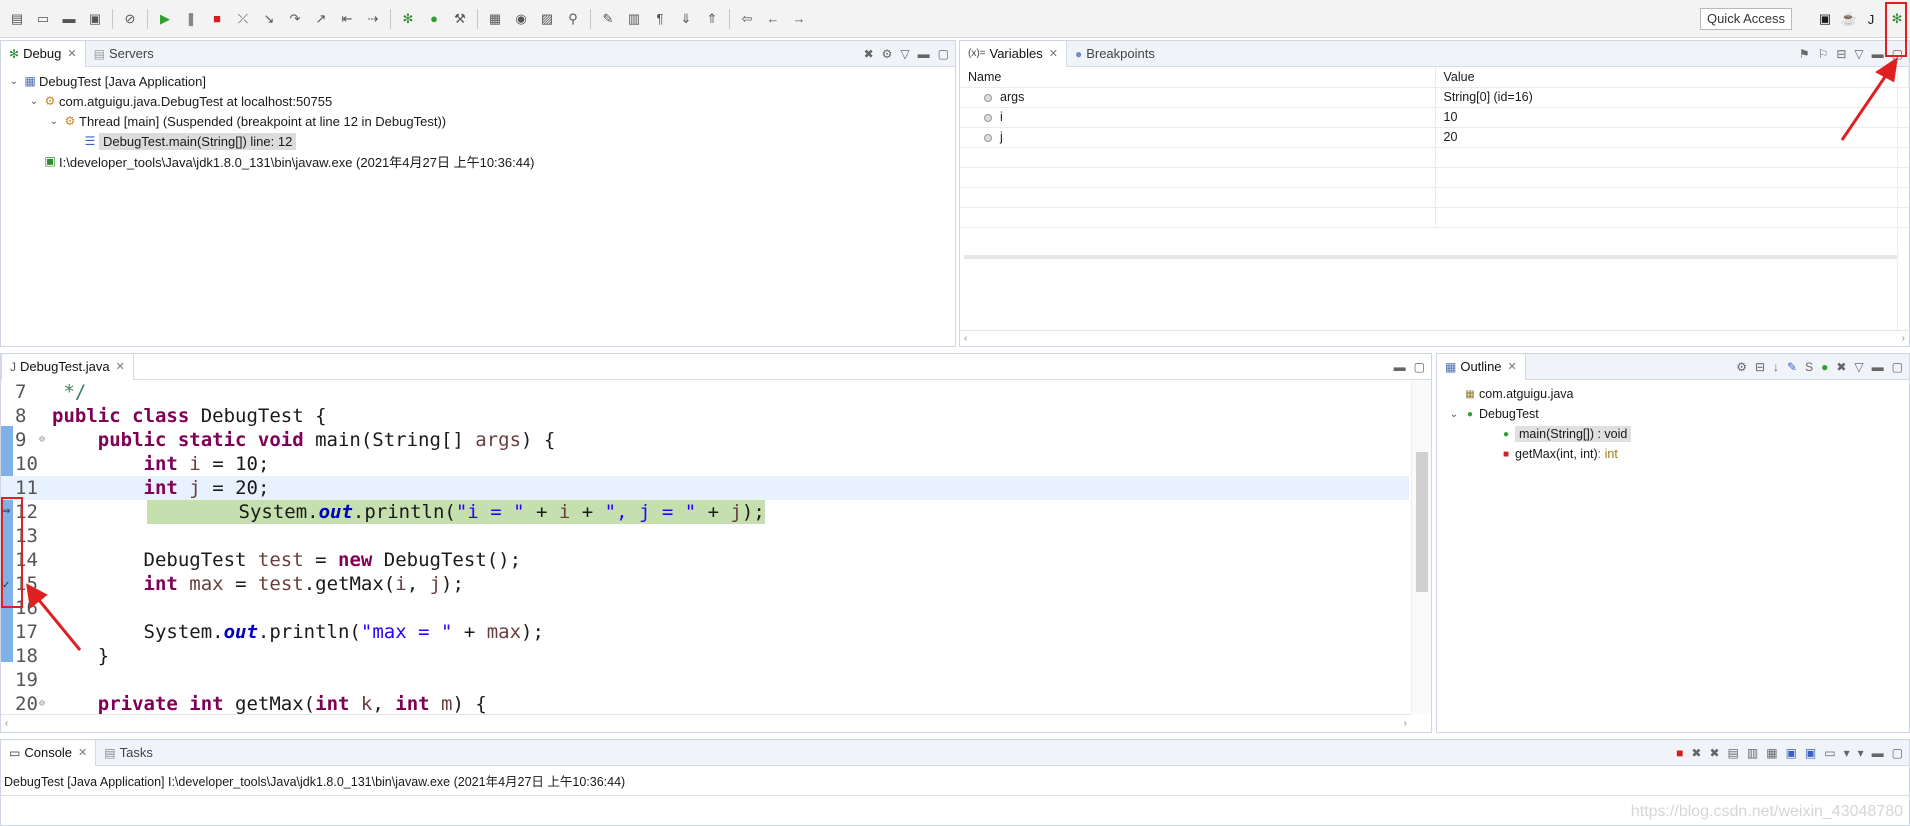 The width and height of the screenshot is (1910, 826). I want to click on show-on-stdout-icon: ▣, so click(1791, 753).